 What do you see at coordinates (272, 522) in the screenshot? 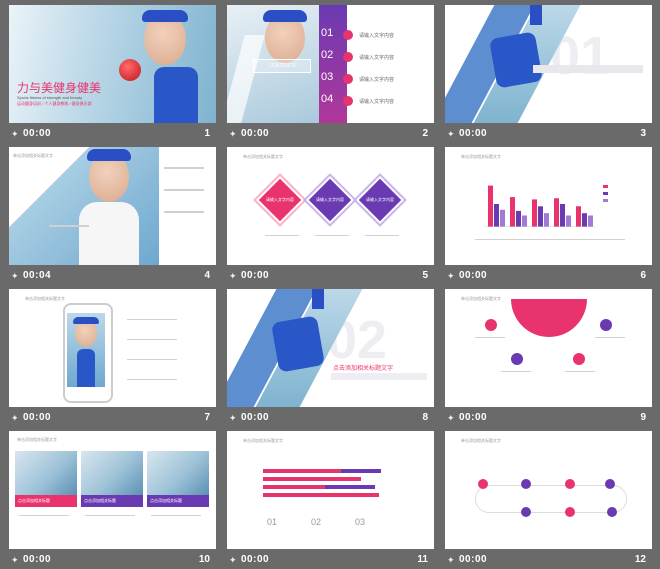
I see `step-number: 01` at bounding box center [272, 522].